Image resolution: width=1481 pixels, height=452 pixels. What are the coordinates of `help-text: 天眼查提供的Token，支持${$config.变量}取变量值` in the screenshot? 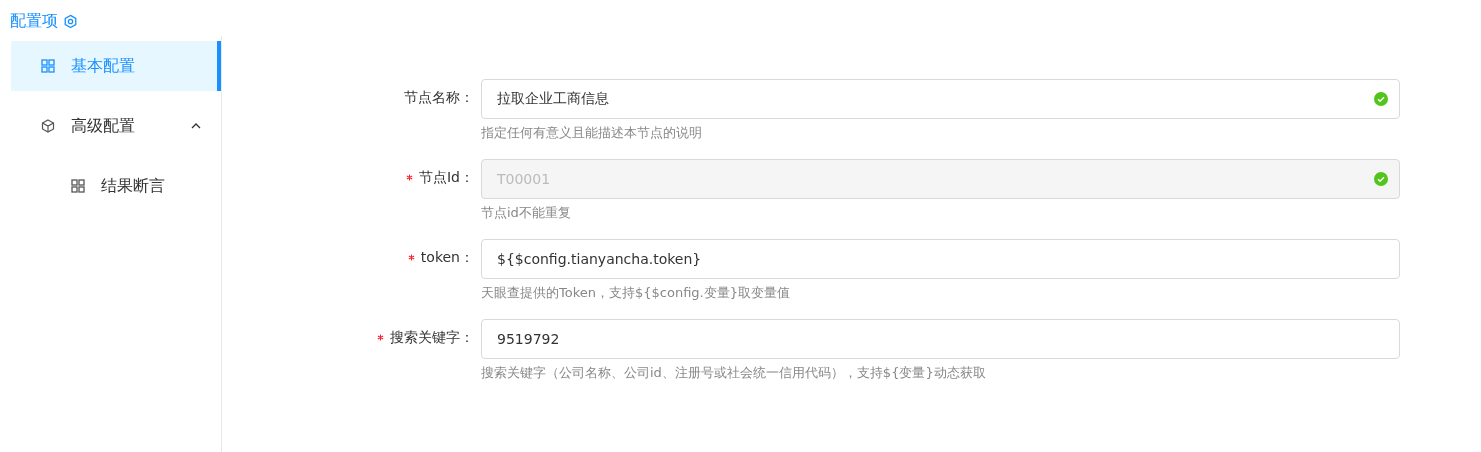 It's located at (636, 293).